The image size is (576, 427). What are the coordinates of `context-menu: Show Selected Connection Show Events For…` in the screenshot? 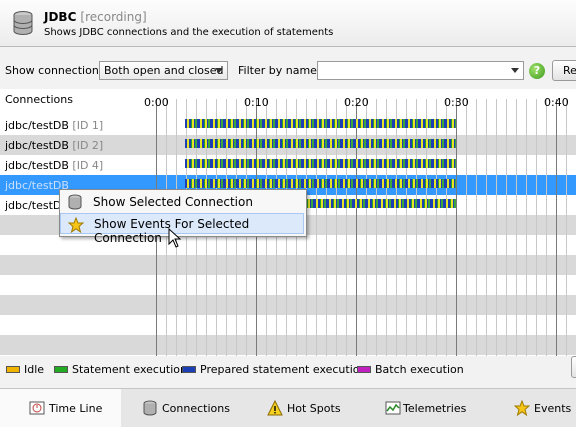 It's located at (183, 217).